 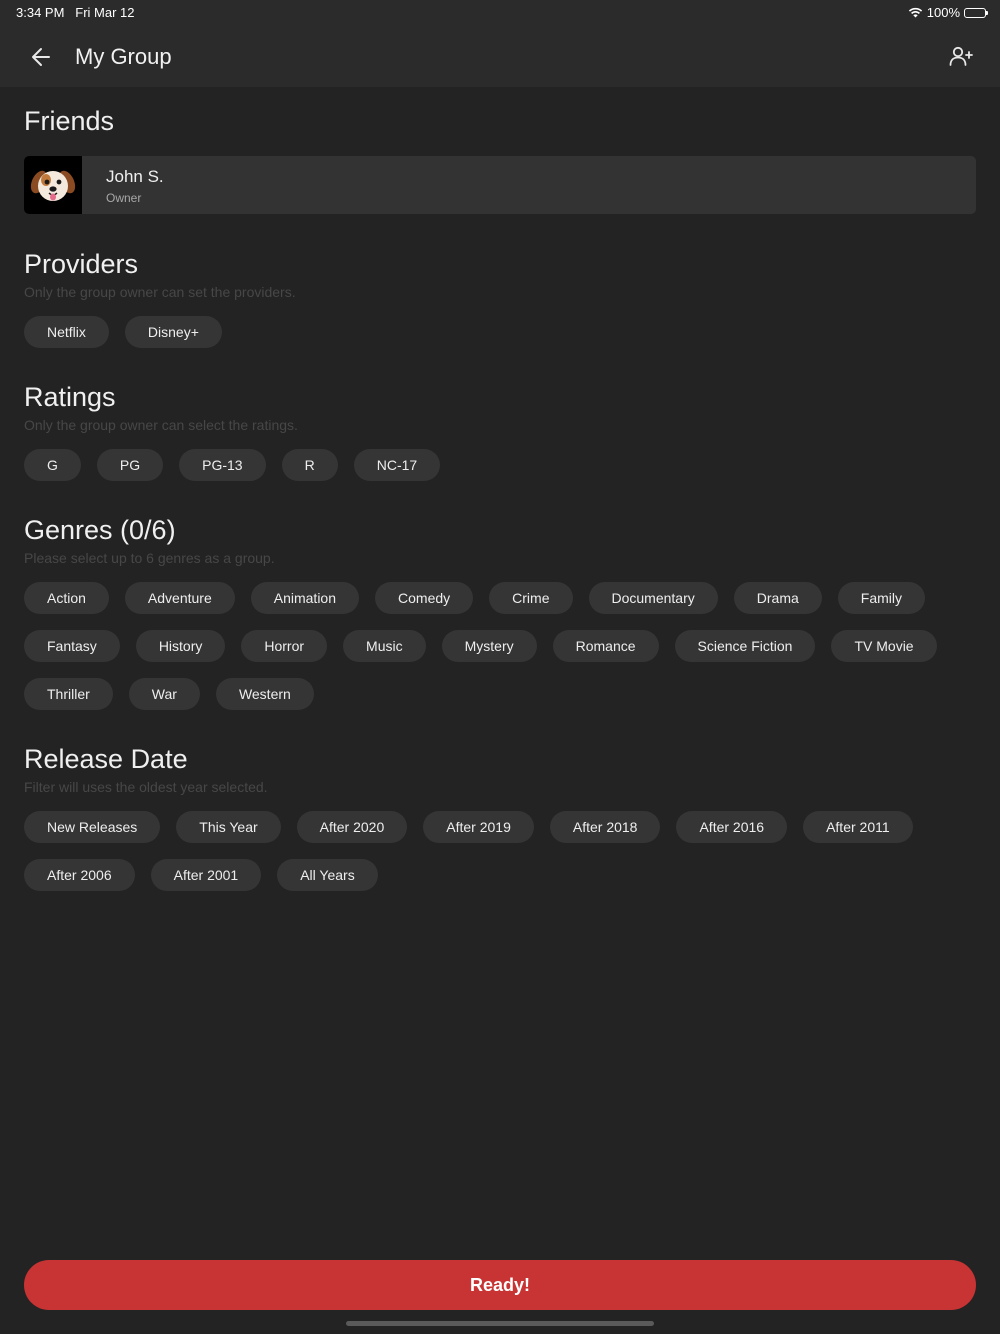 What do you see at coordinates (124, 198) in the screenshot?
I see `friend-role: Owner` at bounding box center [124, 198].